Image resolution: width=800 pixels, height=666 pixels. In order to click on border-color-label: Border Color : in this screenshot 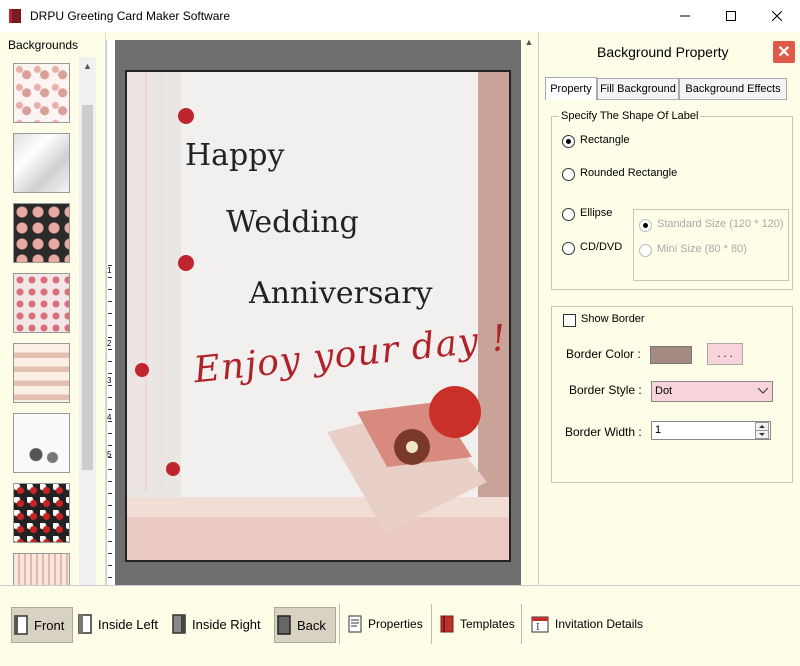, I will do `click(603, 354)`.